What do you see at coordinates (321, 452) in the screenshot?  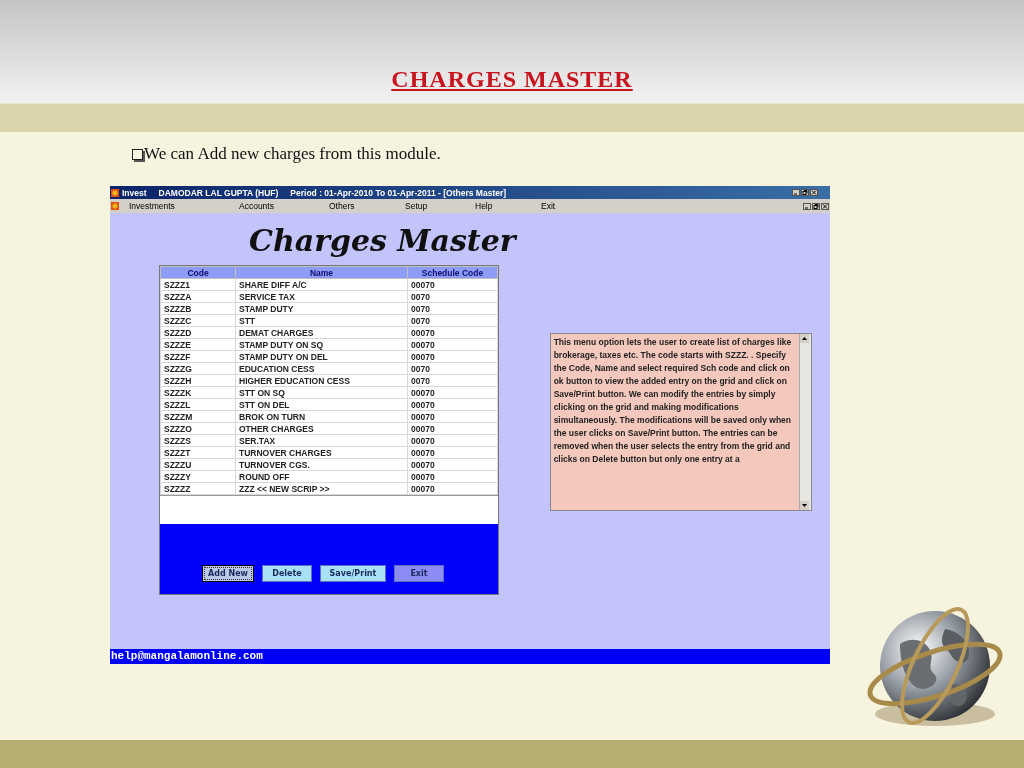 I see `table-cell: TURNOVER CHARGES` at bounding box center [321, 452].